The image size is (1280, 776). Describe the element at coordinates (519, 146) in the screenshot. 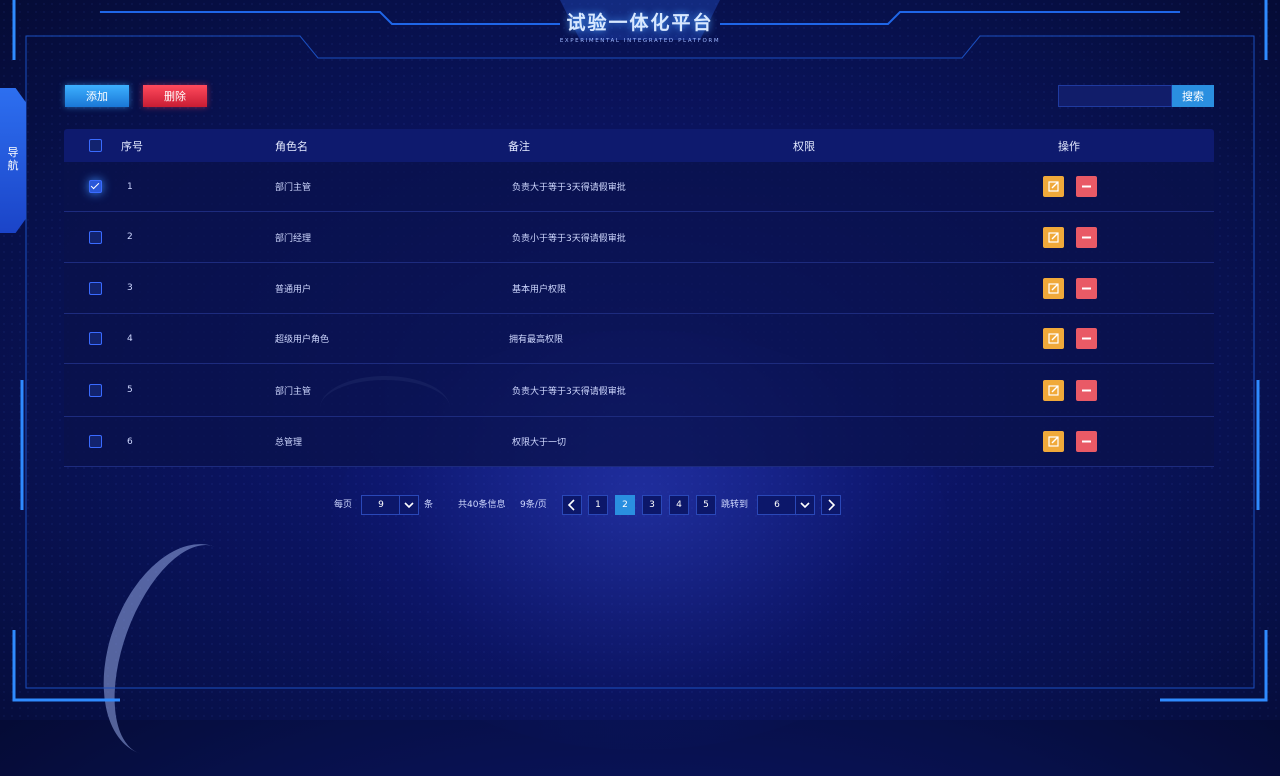

I see `column-header-note: 备注` at that location.